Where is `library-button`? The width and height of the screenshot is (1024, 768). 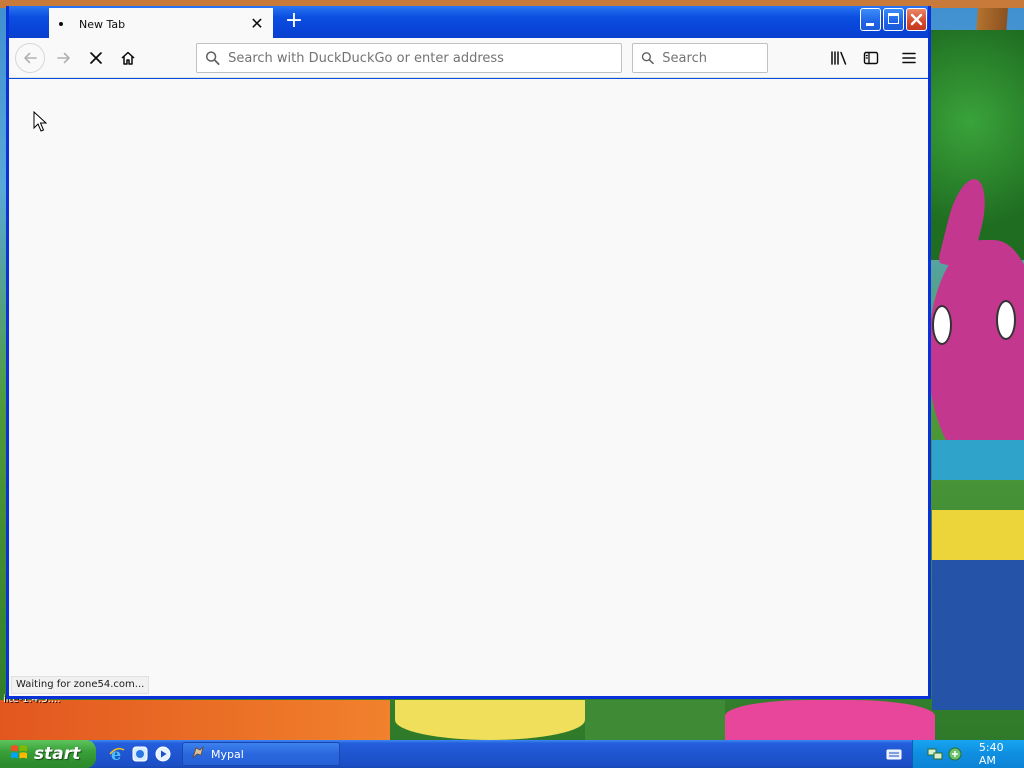
library-button is located at coordinates (839, 58).